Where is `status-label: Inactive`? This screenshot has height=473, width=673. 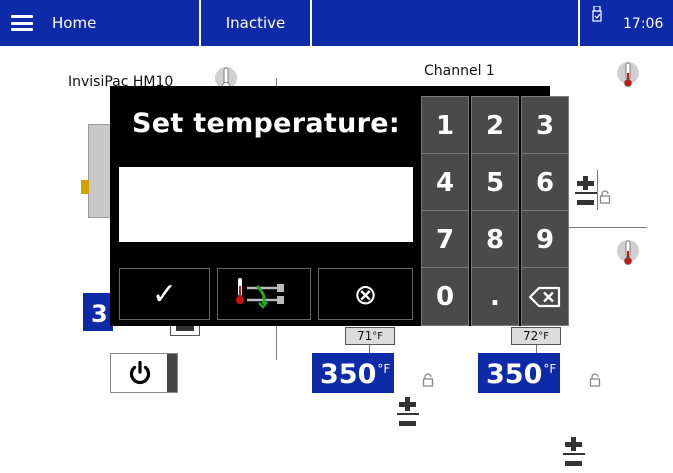
status-label: Inactive is located at coordinates (255, 23).